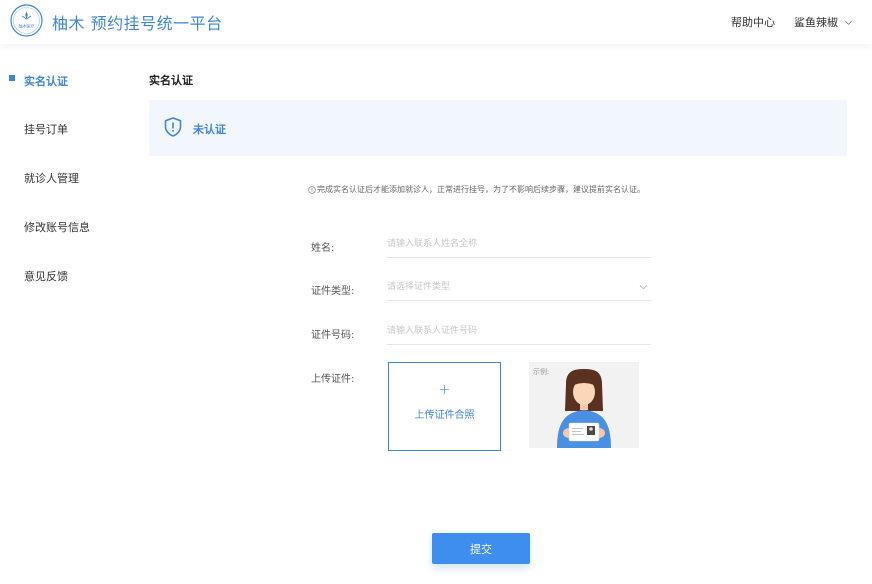 This screenshot has height=584, width=872. What do you see at coordinates (46, 129) in the screenshot?
I see `sidebar-item-orders: 挂号订单` at bounding box center [46, 129].